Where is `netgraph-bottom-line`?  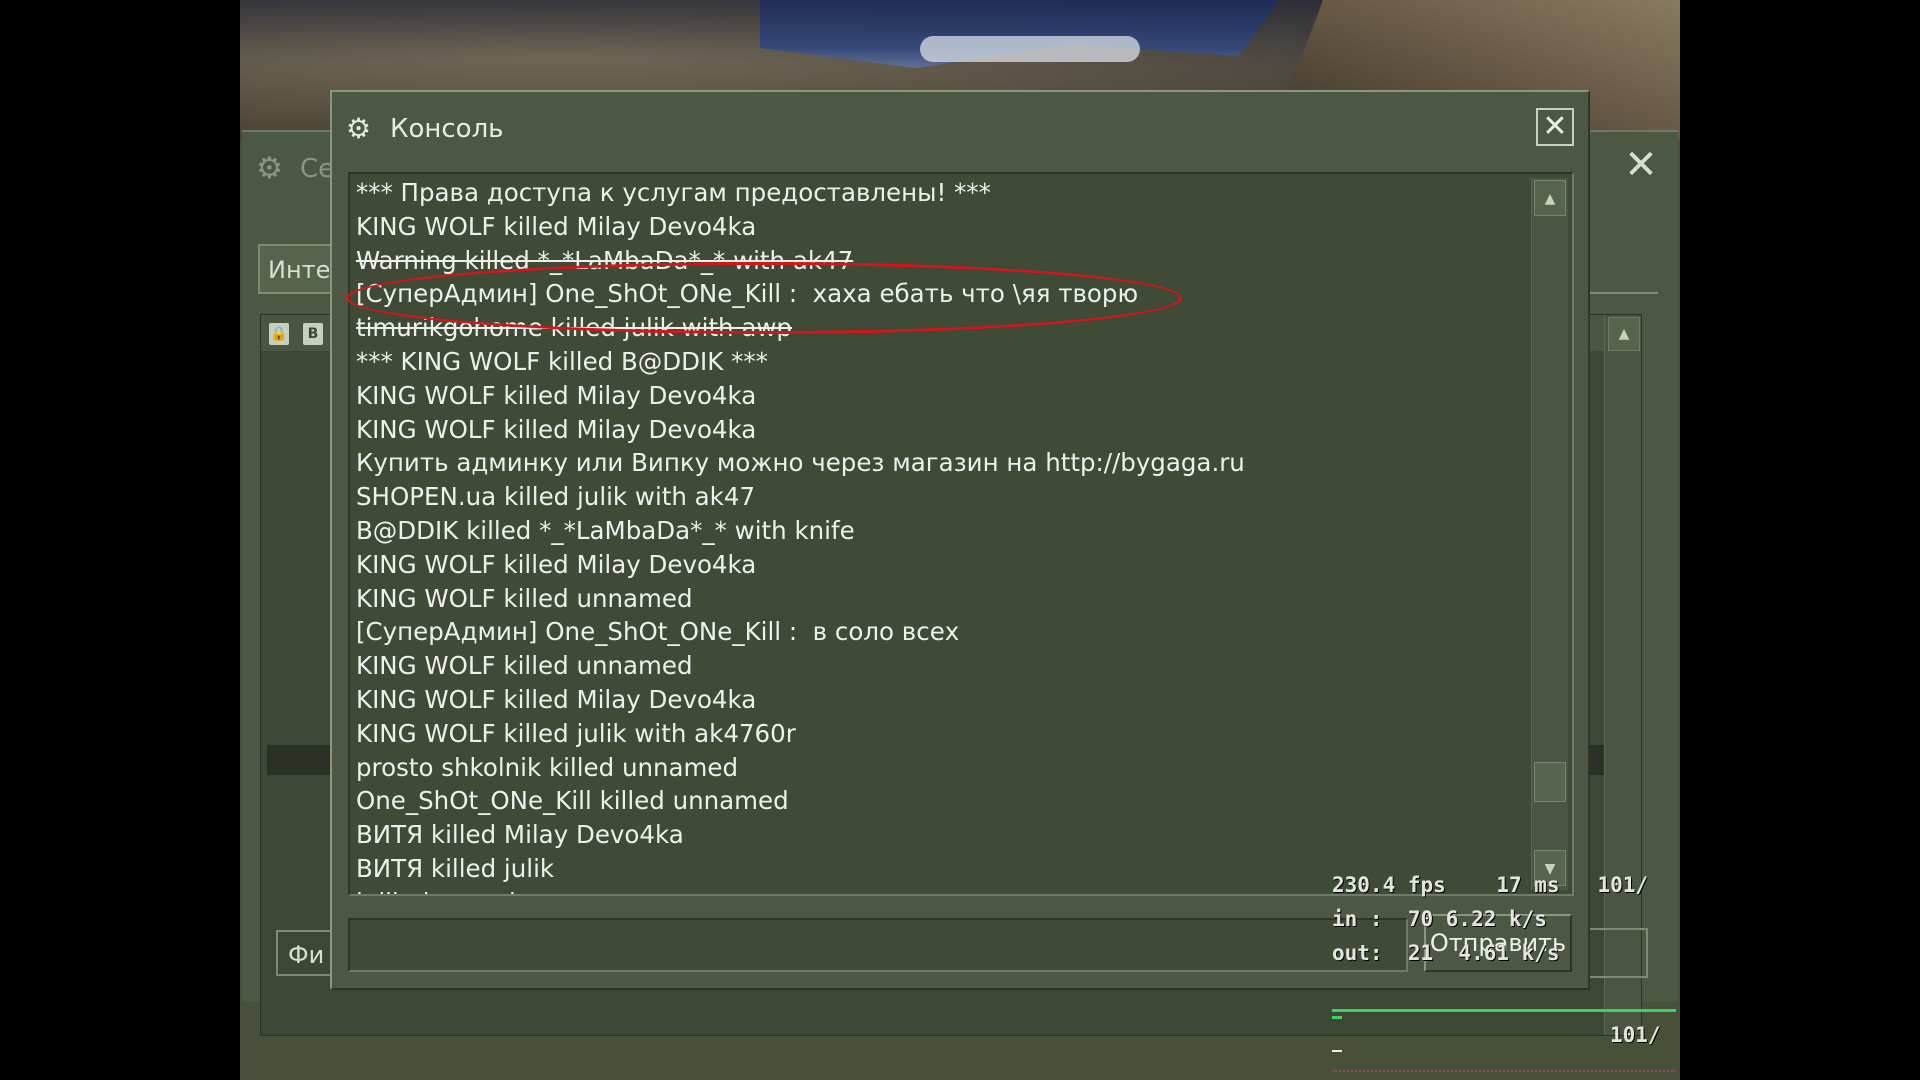 netgraph-bottom-line is located at coordinates (1504, 1074).